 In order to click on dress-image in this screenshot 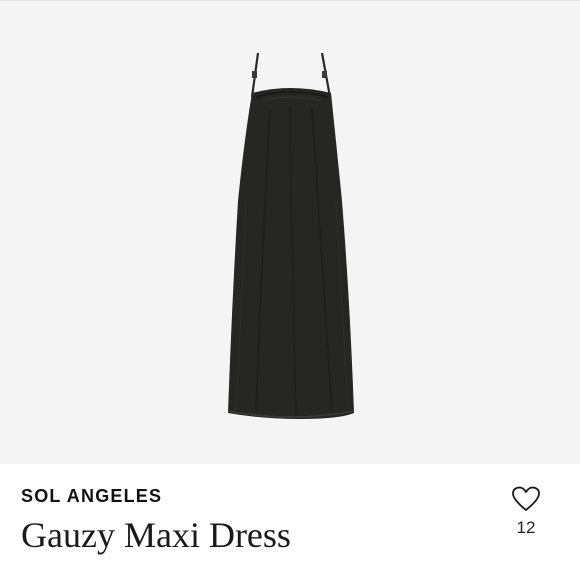, I will do `click(291, 235)`.